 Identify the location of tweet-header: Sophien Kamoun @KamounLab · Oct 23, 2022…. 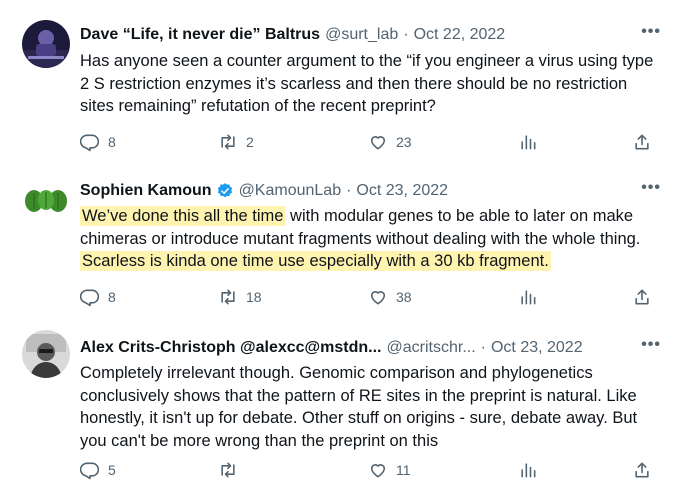
(370, 191).